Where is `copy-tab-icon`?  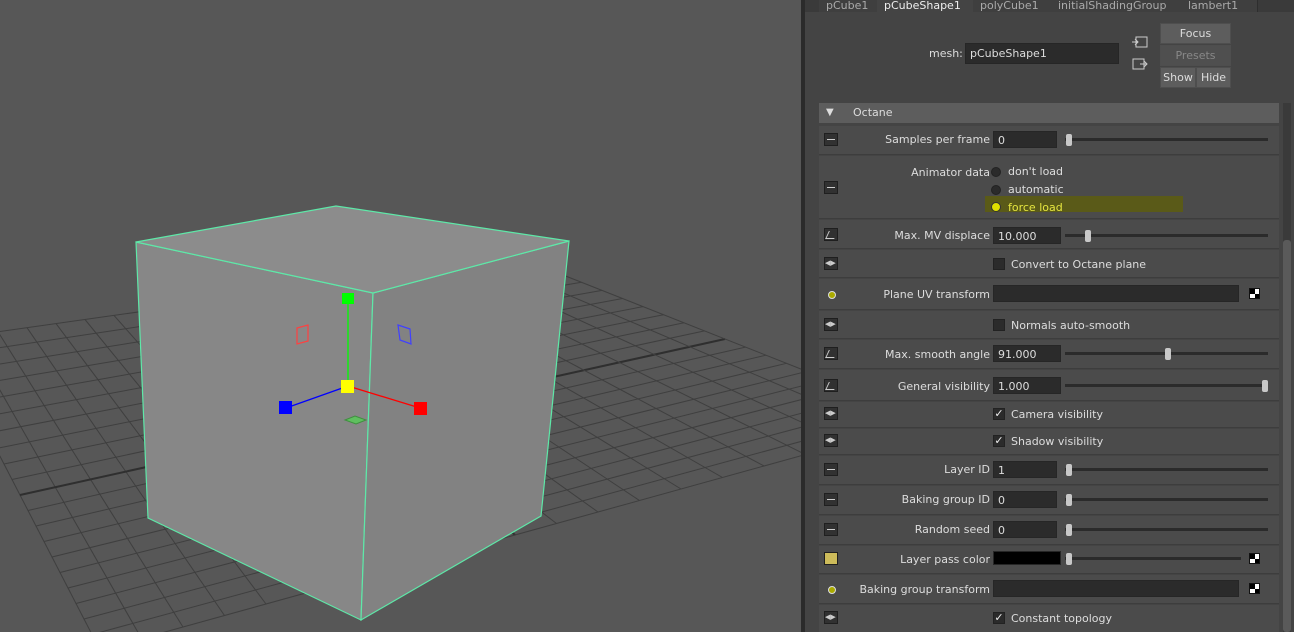 copy-tab-icon is located at coordinates (1140, 42).